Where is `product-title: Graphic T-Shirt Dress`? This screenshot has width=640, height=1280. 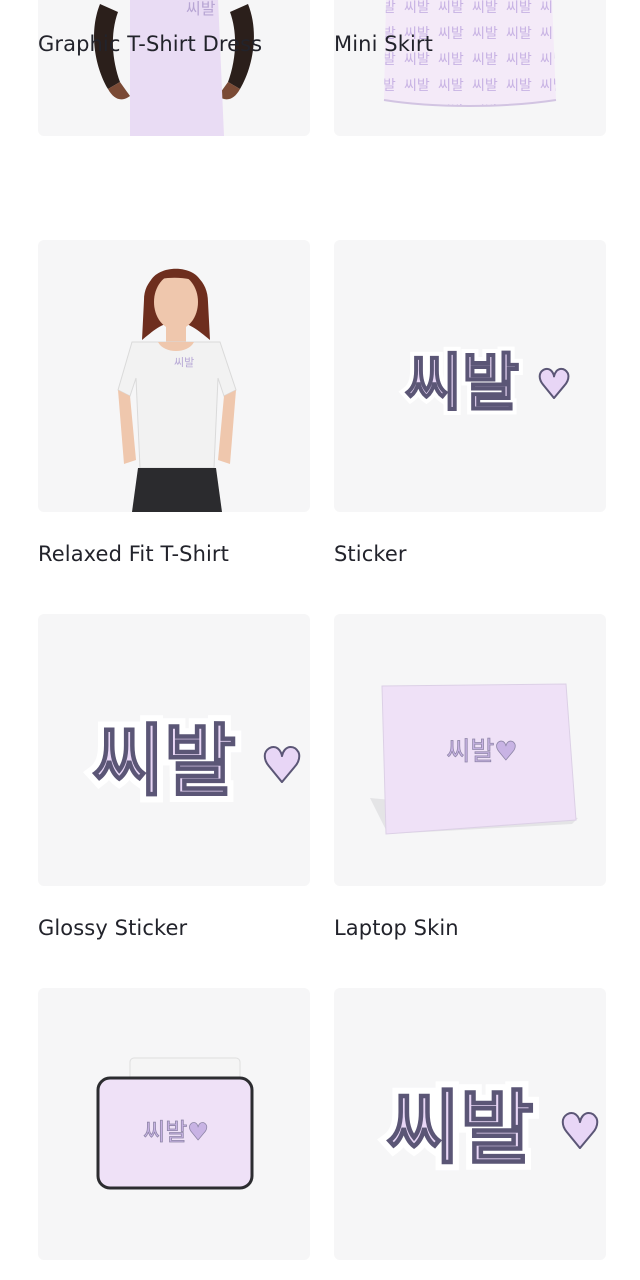
product-title: Graphic T-Shirt Dress is located at coordinates (150, 44).